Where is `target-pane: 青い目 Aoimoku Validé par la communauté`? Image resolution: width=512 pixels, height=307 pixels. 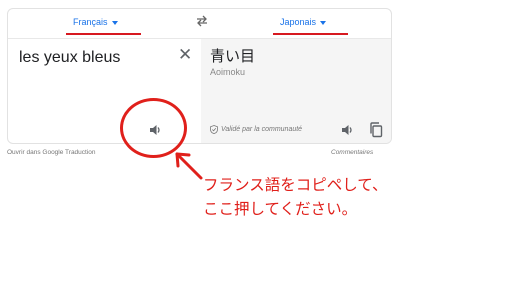 target-pane: 青い目 Aoimoku Validé par la communauté is located at coordinates (296, 91).